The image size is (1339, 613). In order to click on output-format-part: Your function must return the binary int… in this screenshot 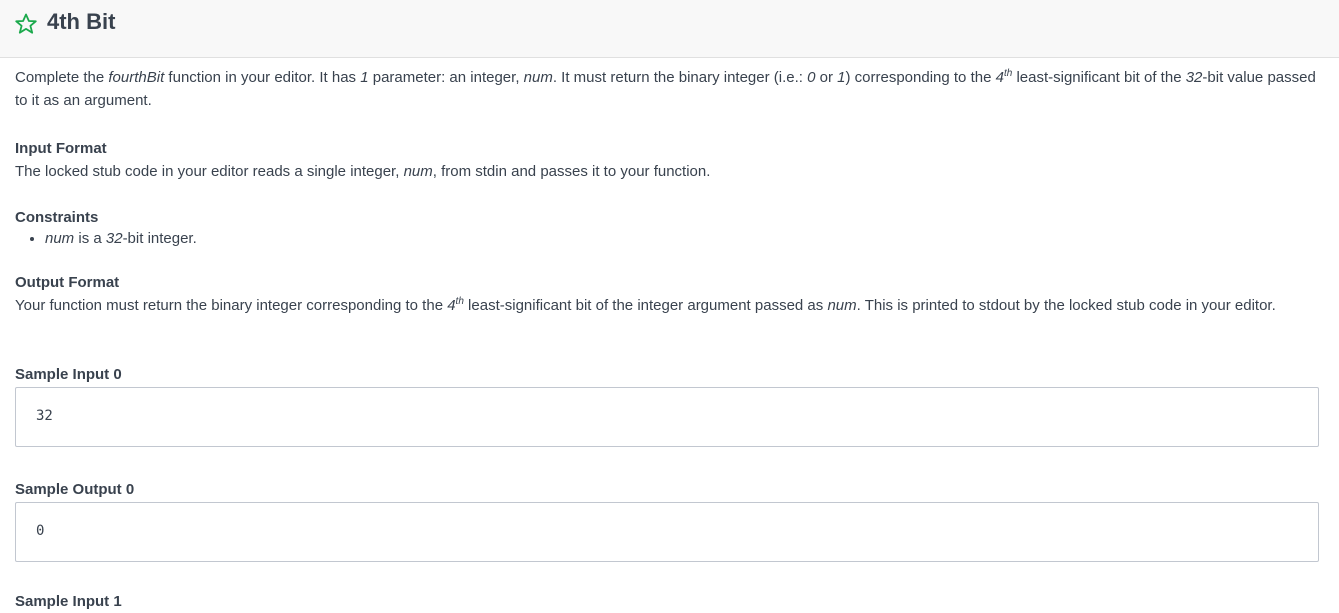, I will do `click(231, 305)`.